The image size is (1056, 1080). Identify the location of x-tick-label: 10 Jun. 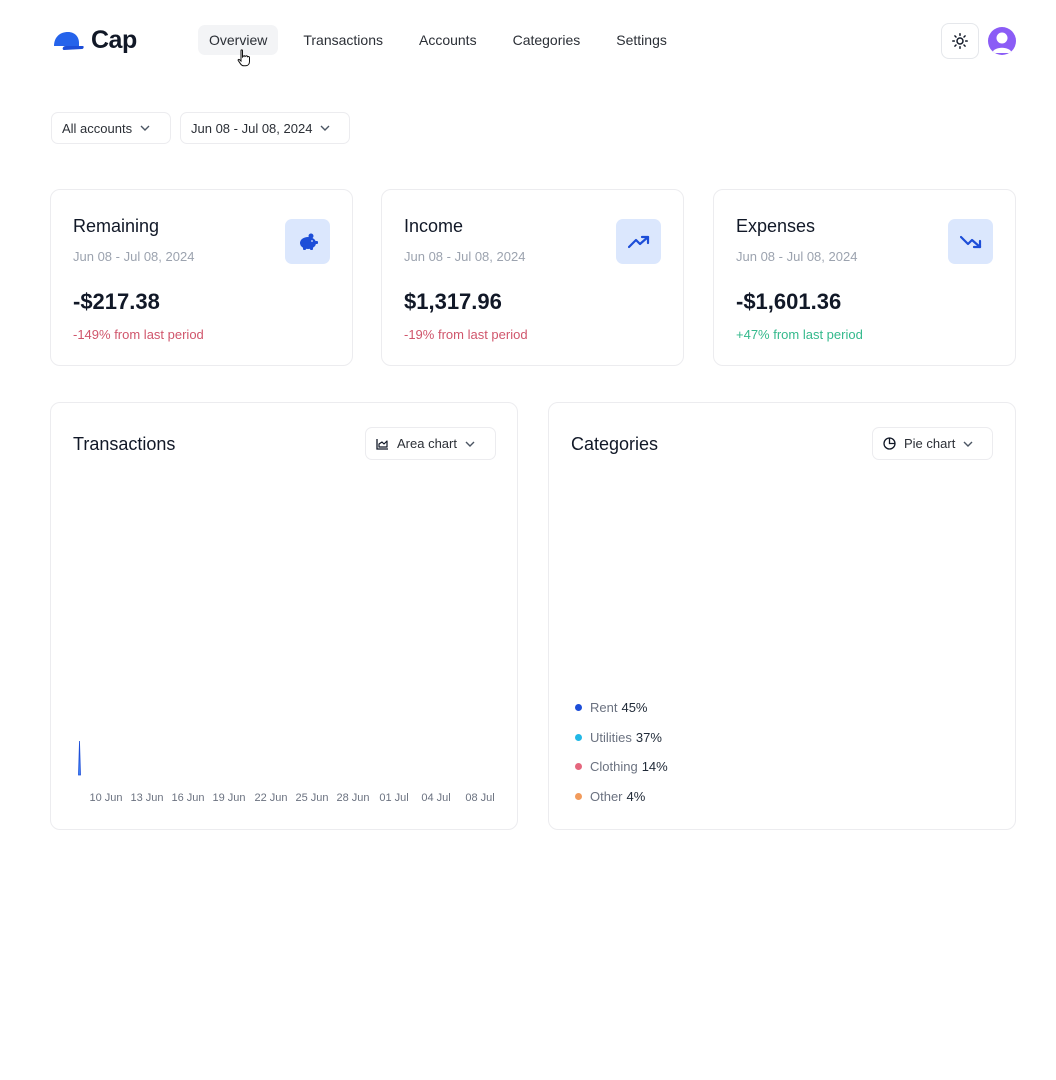
(106, 798).